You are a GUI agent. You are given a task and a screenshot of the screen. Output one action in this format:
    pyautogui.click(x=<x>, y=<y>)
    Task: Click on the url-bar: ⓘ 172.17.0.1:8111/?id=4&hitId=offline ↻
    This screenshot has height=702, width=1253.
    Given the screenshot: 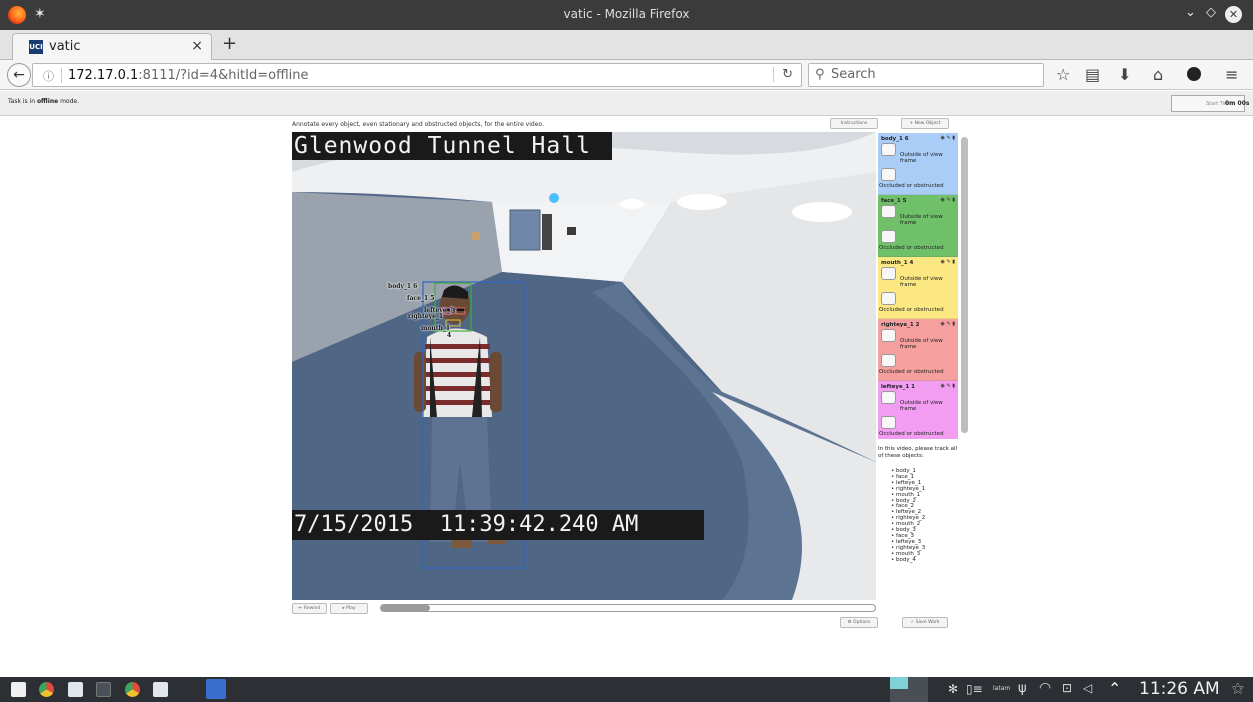 What is the action you would take?
    pyautogui.click(x=417, y=75)
    